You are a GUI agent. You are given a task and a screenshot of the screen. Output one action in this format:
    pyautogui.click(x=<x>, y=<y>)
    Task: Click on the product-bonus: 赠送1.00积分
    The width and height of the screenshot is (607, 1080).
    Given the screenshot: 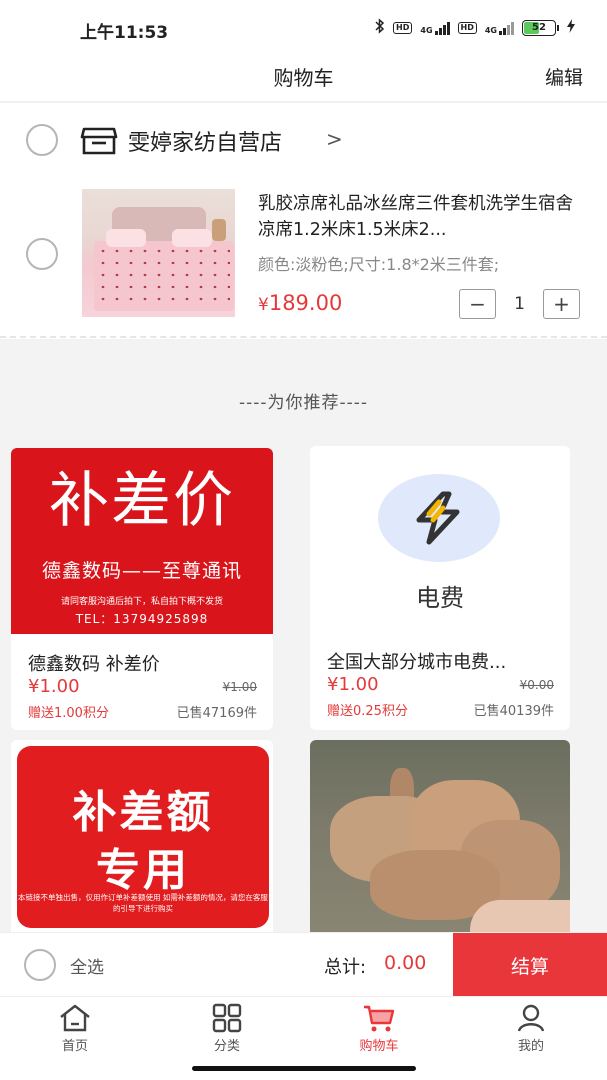 What is the action you would take?
    pyautogui.click(x=68, y=713)
    